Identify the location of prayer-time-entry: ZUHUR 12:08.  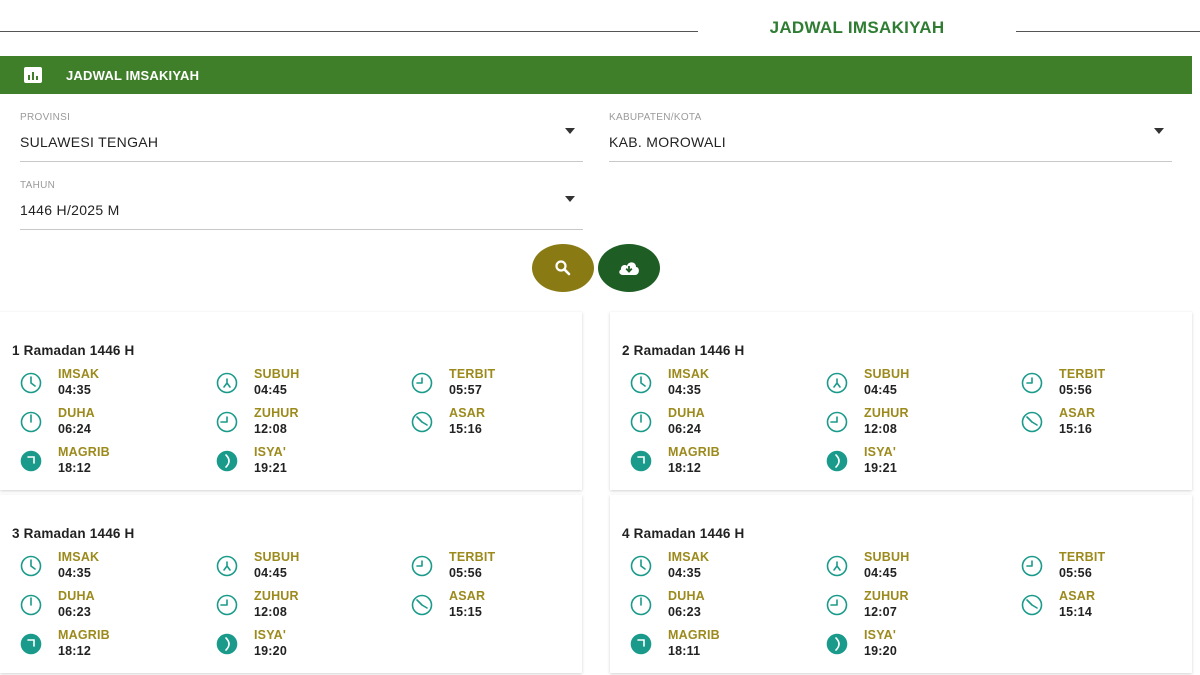
(911, 423).